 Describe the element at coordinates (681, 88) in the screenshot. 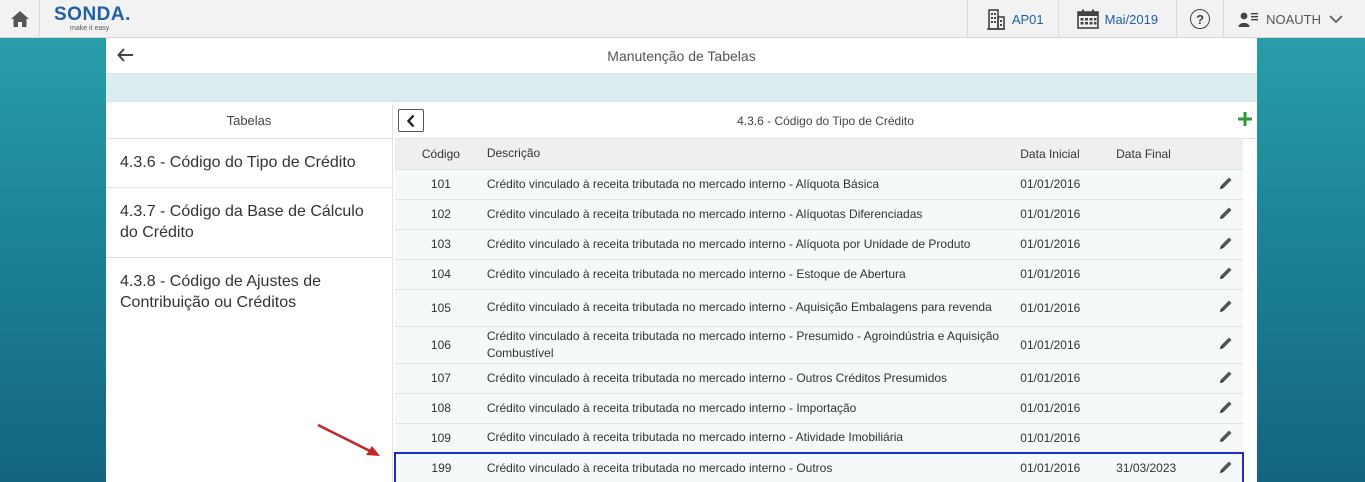

I see `filter-band` at that location.